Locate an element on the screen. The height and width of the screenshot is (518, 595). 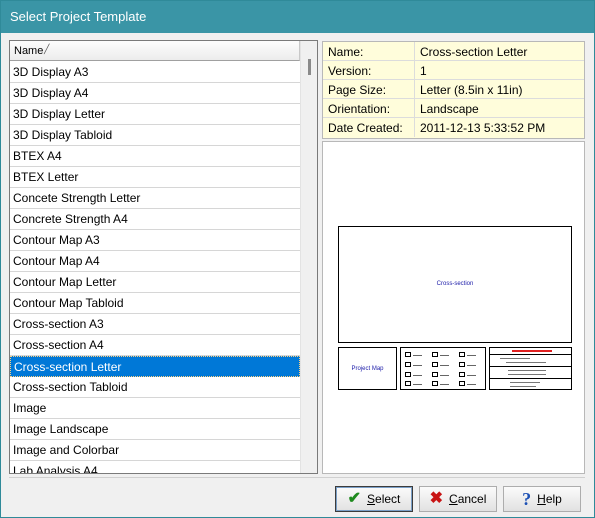
template-list-item: Image is located at coordinates (155, 408).